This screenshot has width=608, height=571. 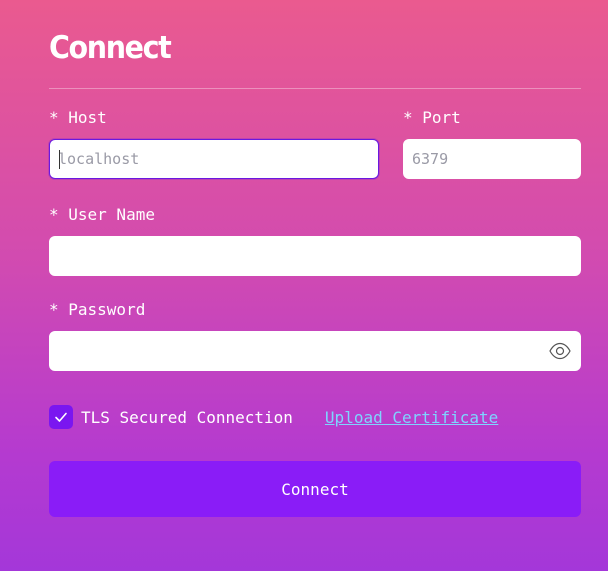 I want to click on upload-certificate-link: Upload Certificate, so click(x=411, y=417).